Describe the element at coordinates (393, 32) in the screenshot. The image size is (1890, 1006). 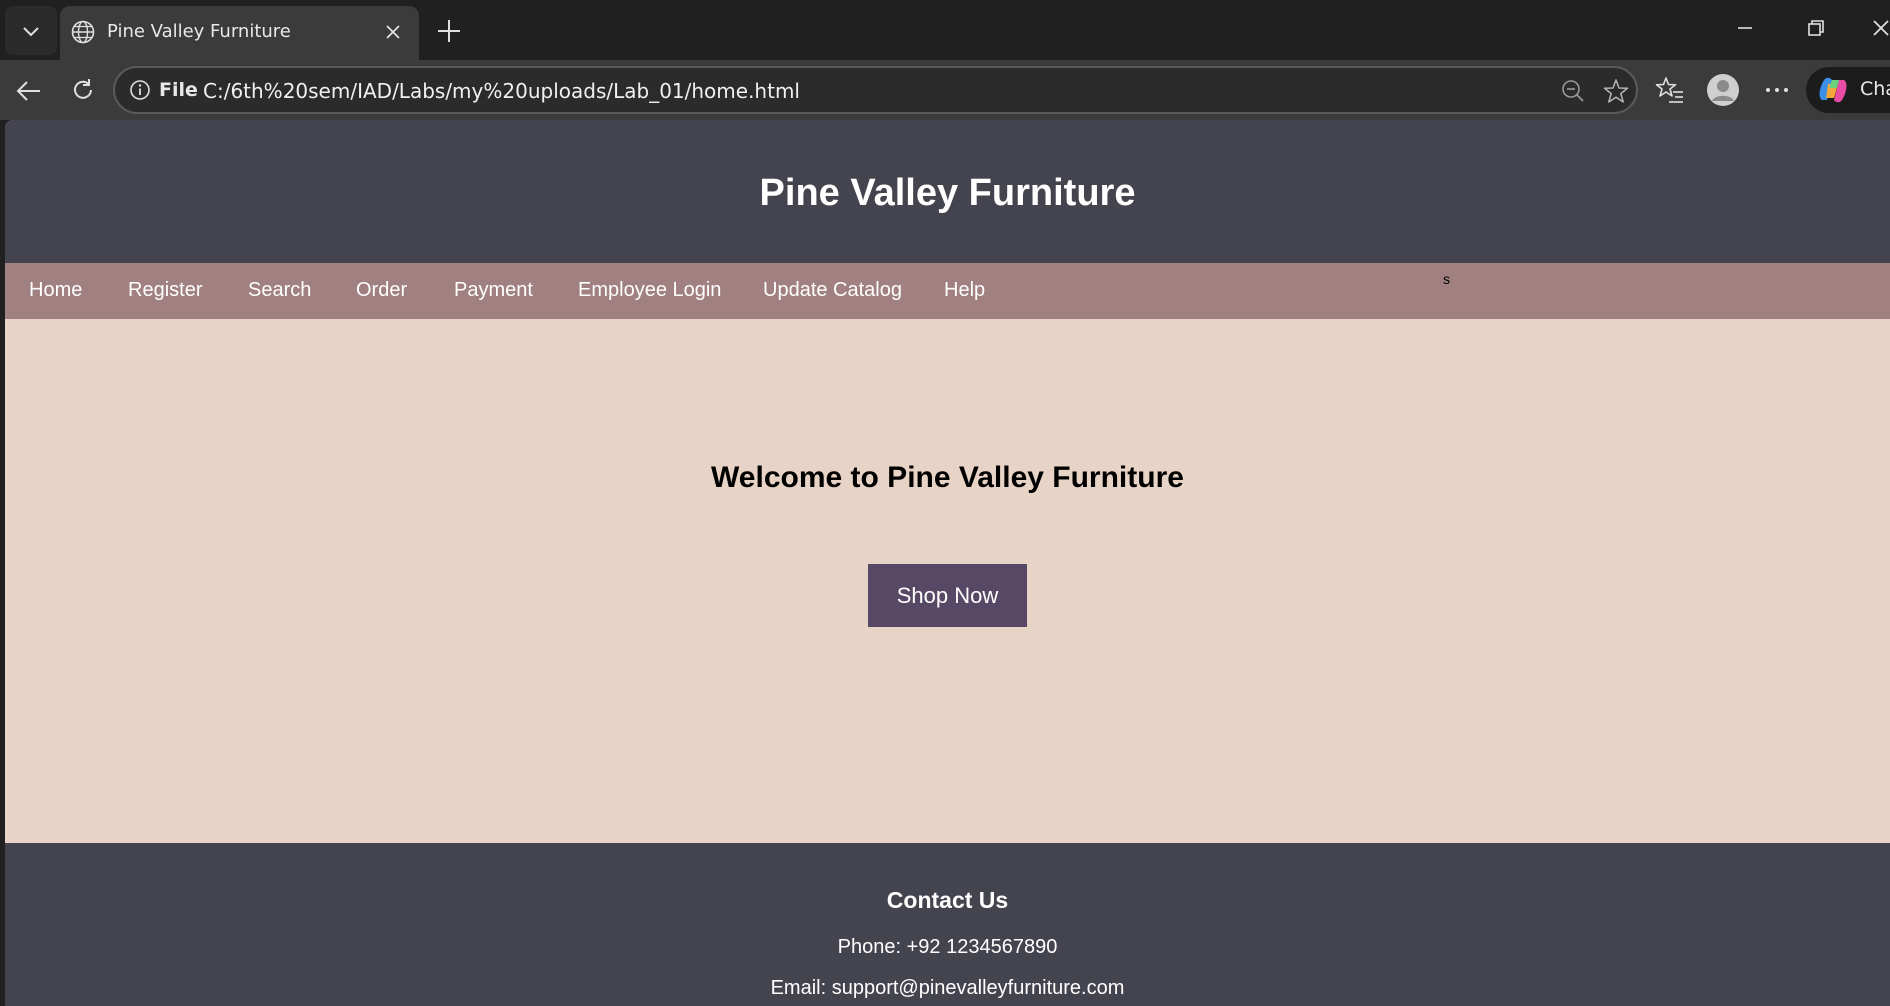
I see `close-tab-icon` at that location.